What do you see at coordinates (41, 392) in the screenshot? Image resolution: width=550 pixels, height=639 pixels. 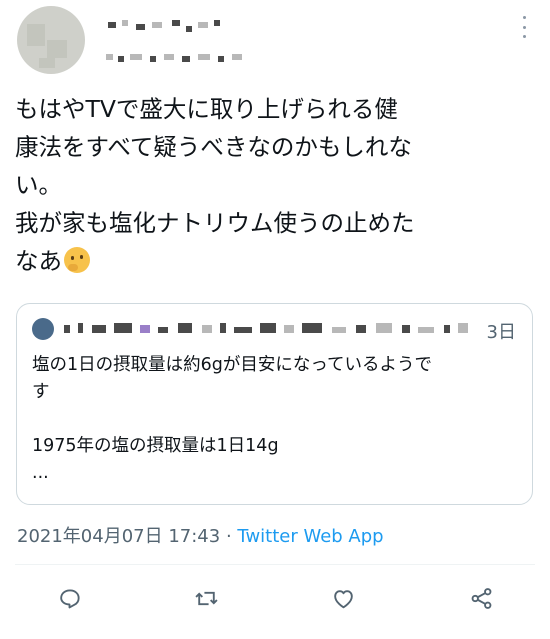 I see `quoted-text-line: す` at bounding box center [41, 392].